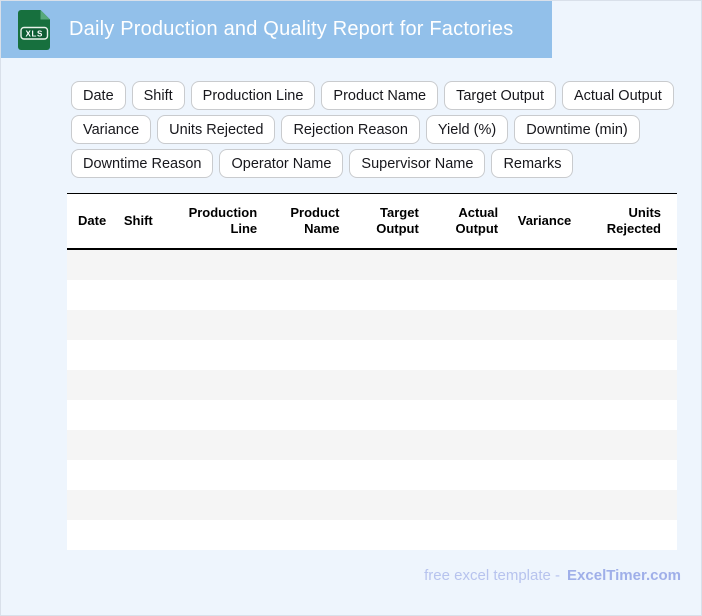  Describe the element at coordinates (617, 95) in the screenshot. I see `chip-actual-output: Actual Output` at that location.